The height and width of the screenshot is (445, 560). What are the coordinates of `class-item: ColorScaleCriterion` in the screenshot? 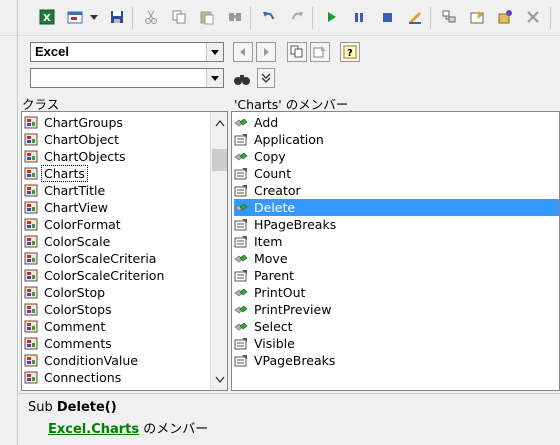 It's located at (95, 275).